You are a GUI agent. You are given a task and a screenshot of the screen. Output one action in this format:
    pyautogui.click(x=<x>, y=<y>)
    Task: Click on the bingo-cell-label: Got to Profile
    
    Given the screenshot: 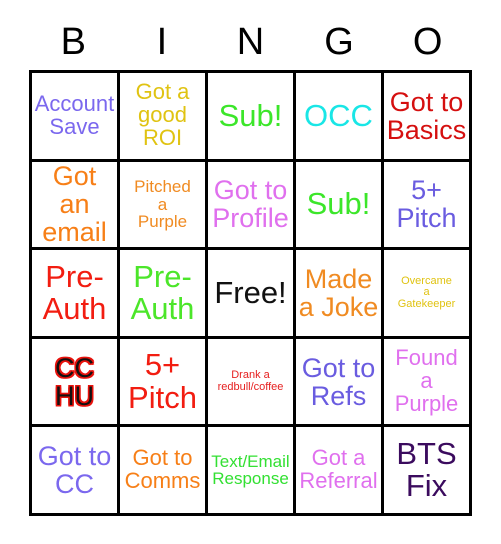 What is the action you would take?
    pyautogui.click(x=250, y=204)
    